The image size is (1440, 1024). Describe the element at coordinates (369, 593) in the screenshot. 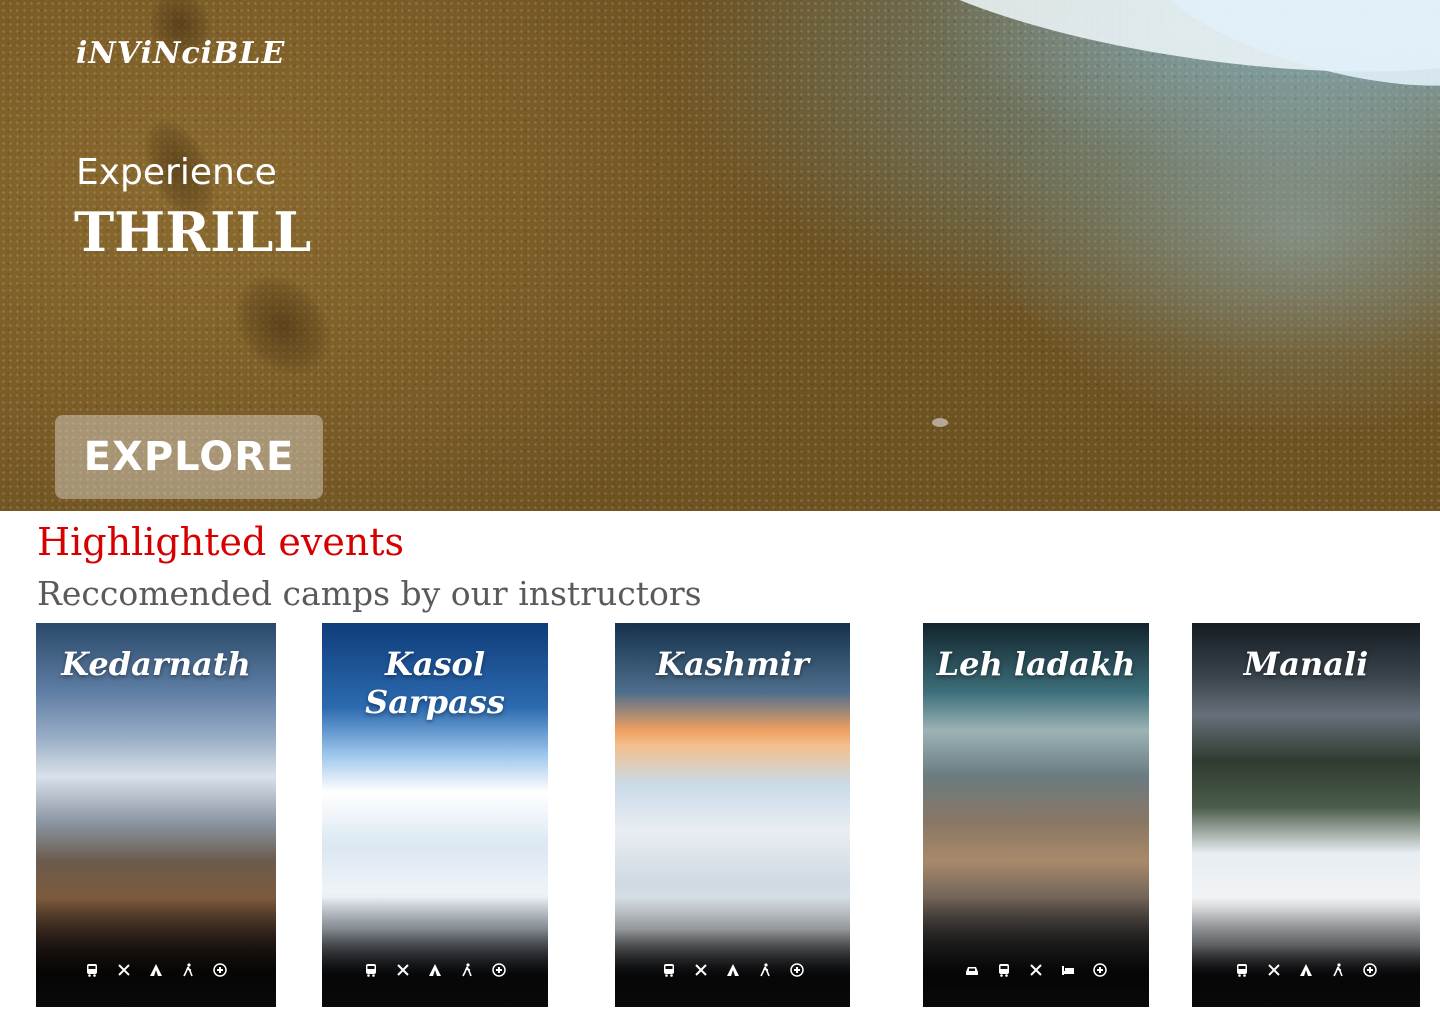

I see `section-subtitle: Reccomended camps by our instructors` at that location.